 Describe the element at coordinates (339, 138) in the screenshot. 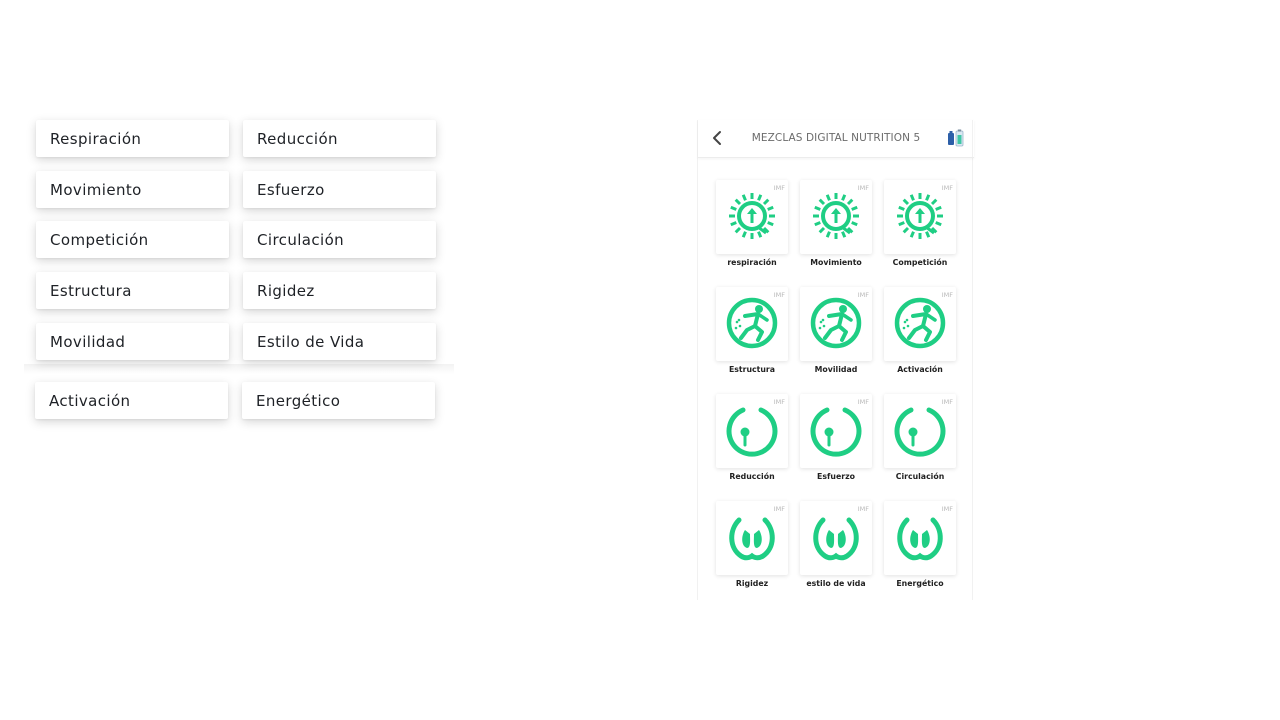

I see `reduccion-button: Reducción` at that location.